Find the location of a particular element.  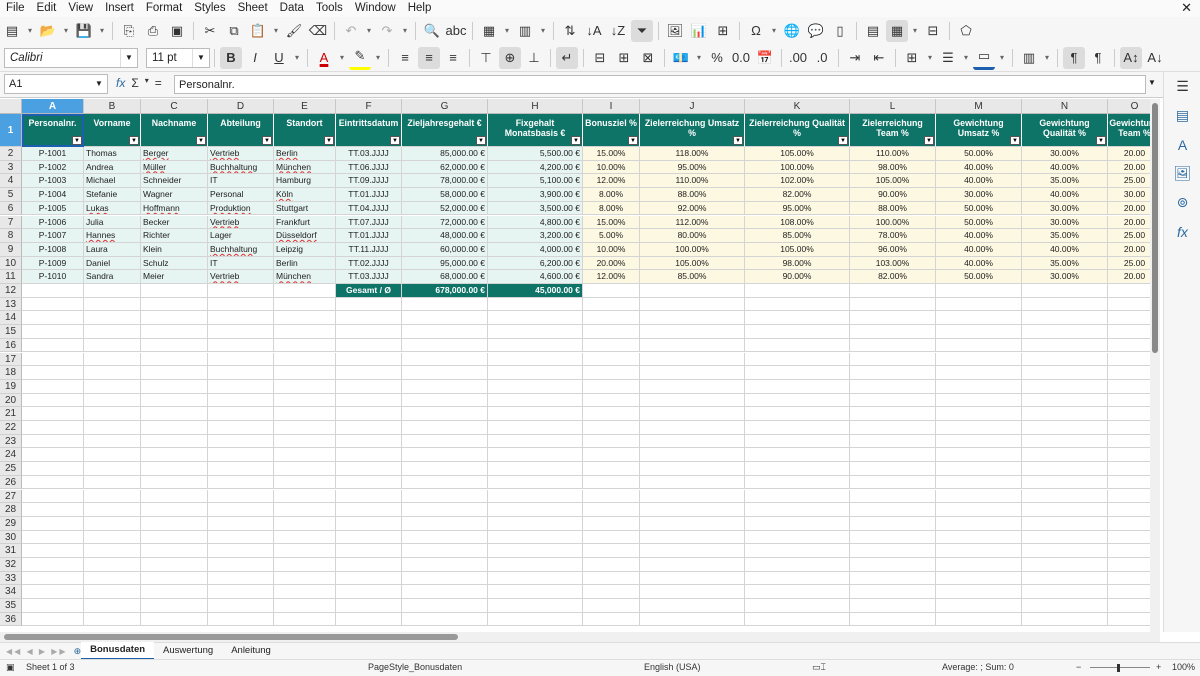

row-header: 12 is located at coordinates (11, 291).